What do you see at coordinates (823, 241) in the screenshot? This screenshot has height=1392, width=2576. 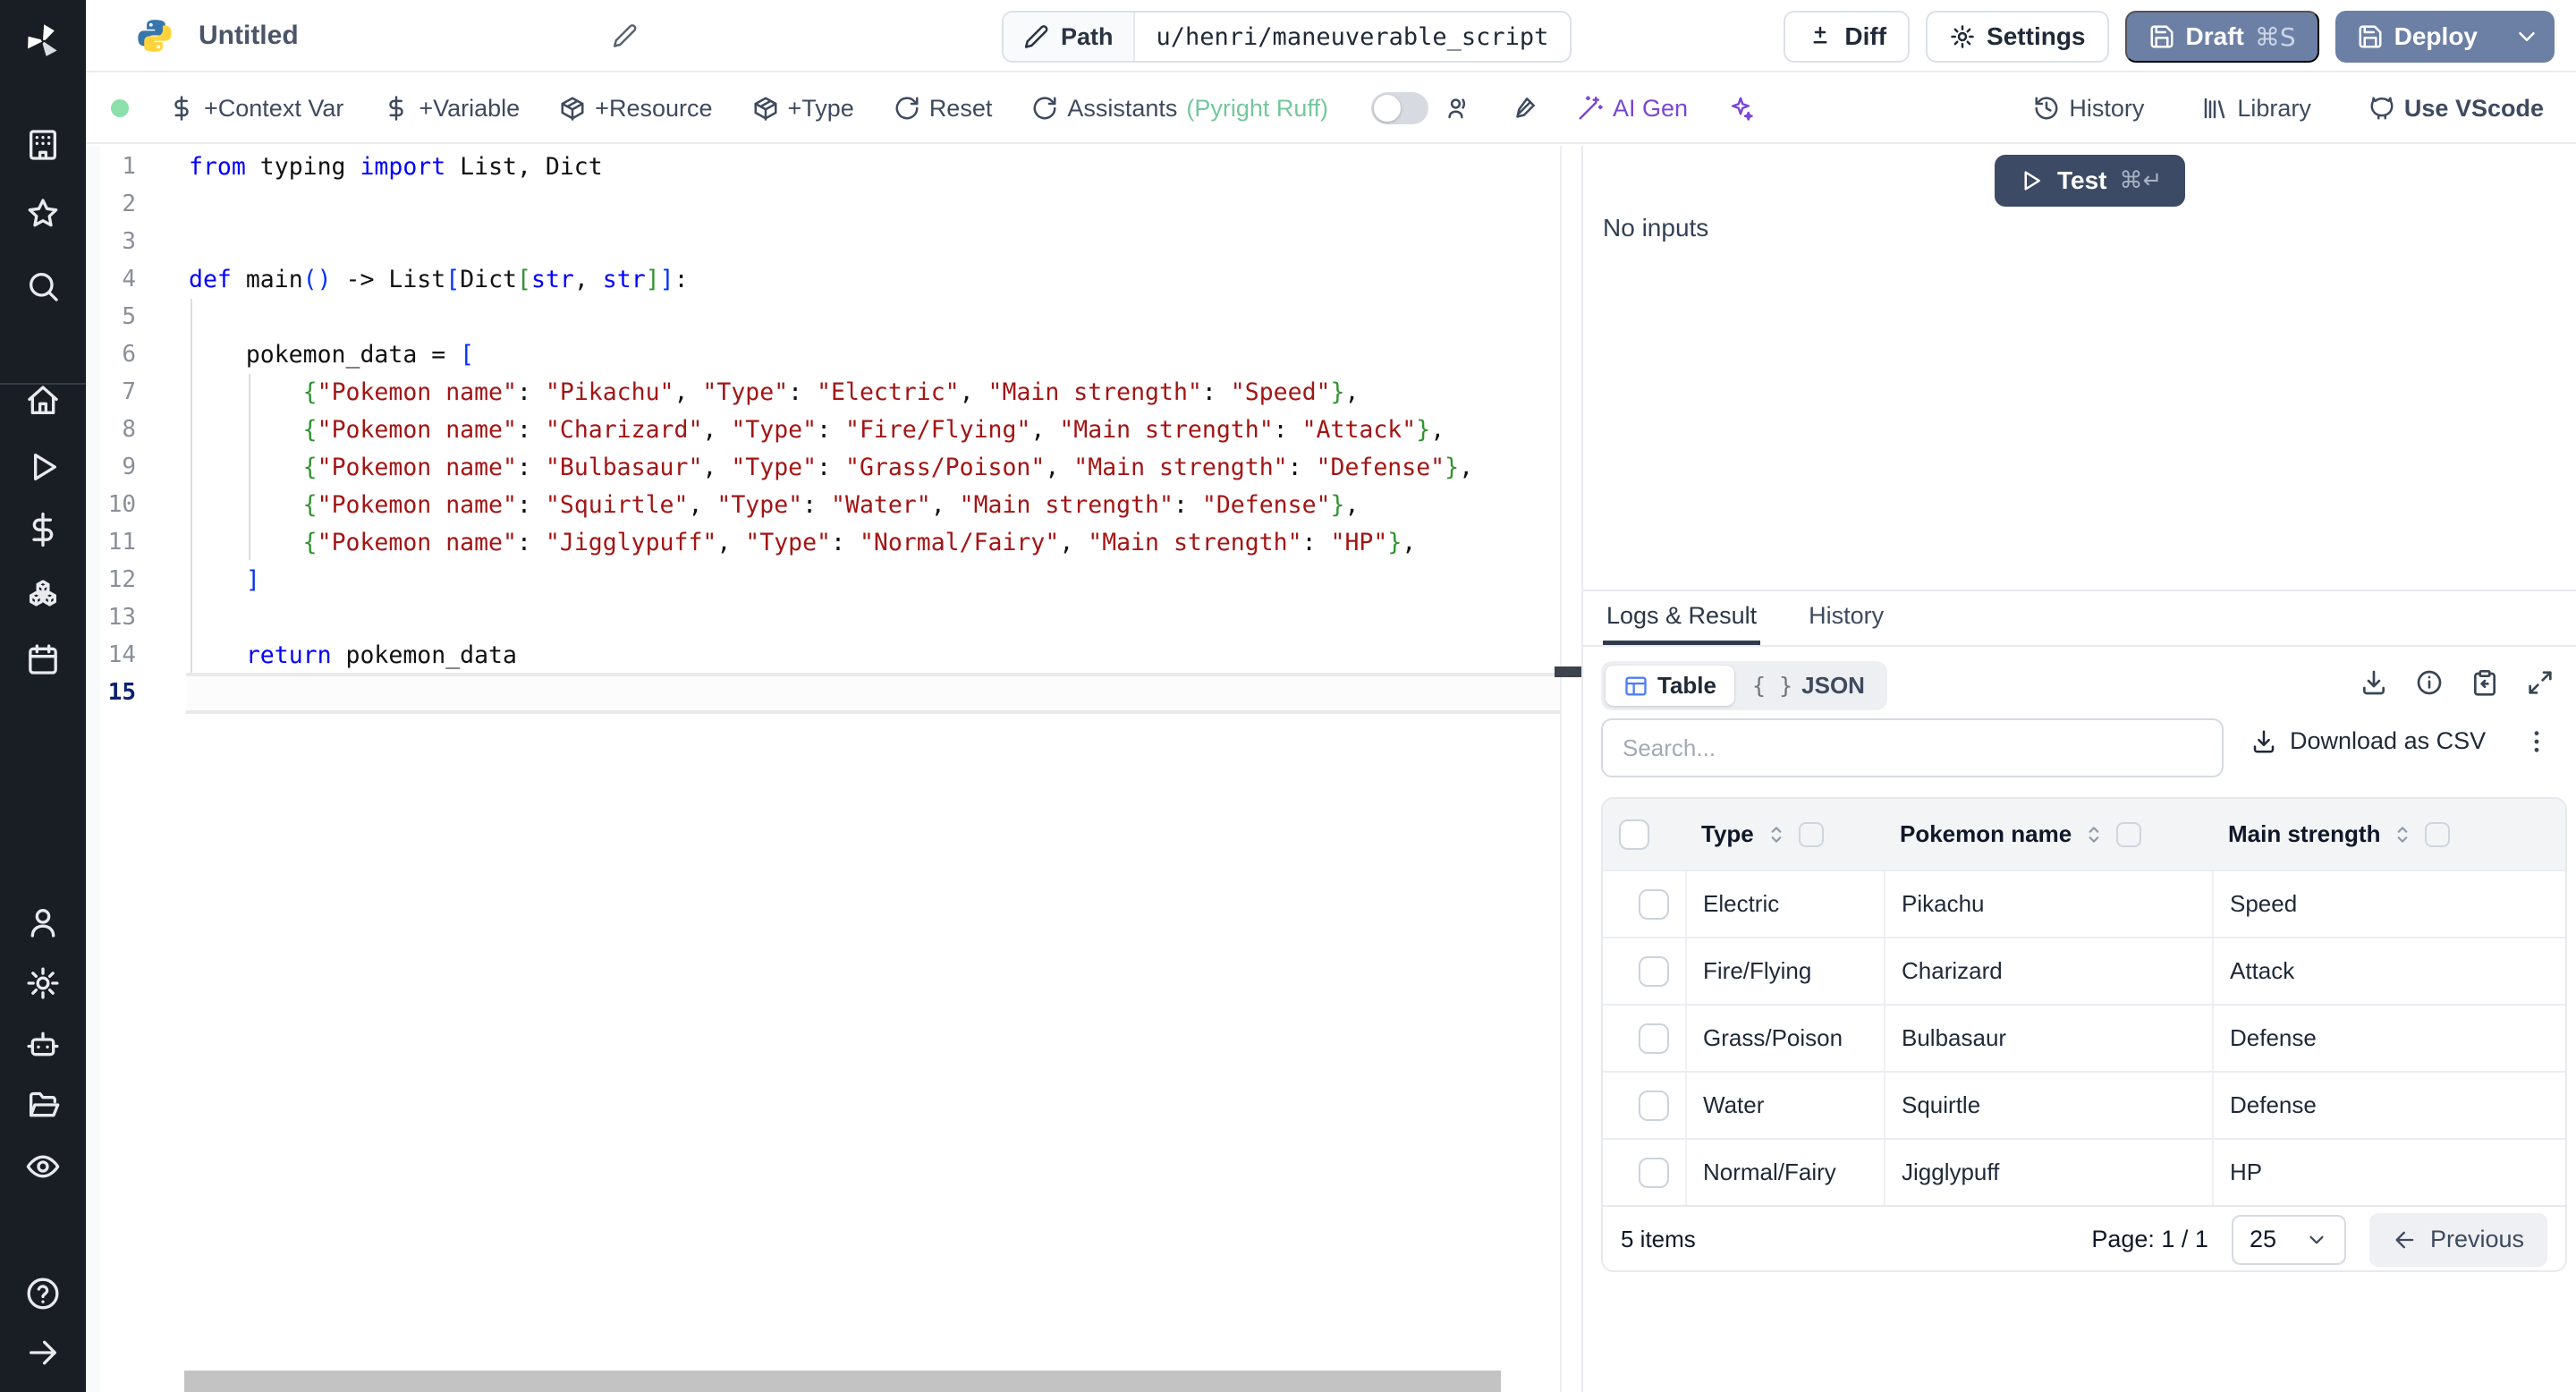 I see `code-line: 3` at bounding box center [823, 241].